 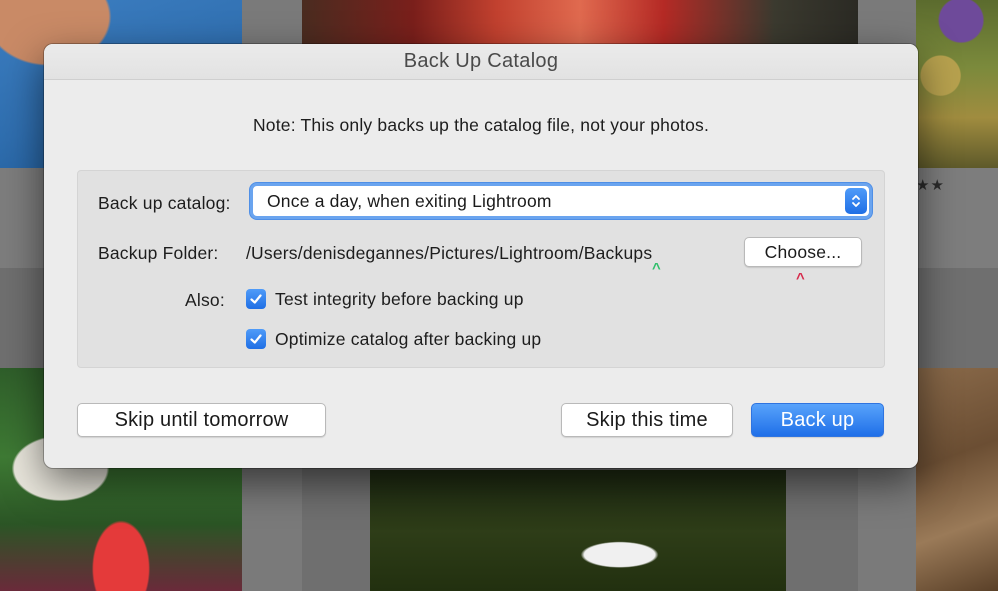 What do you see at coordinates (201, 420) in the screenshot?
I see `skip-until-tomorrow-button: Skip until tomorrow` at bounding box center [201, 420].